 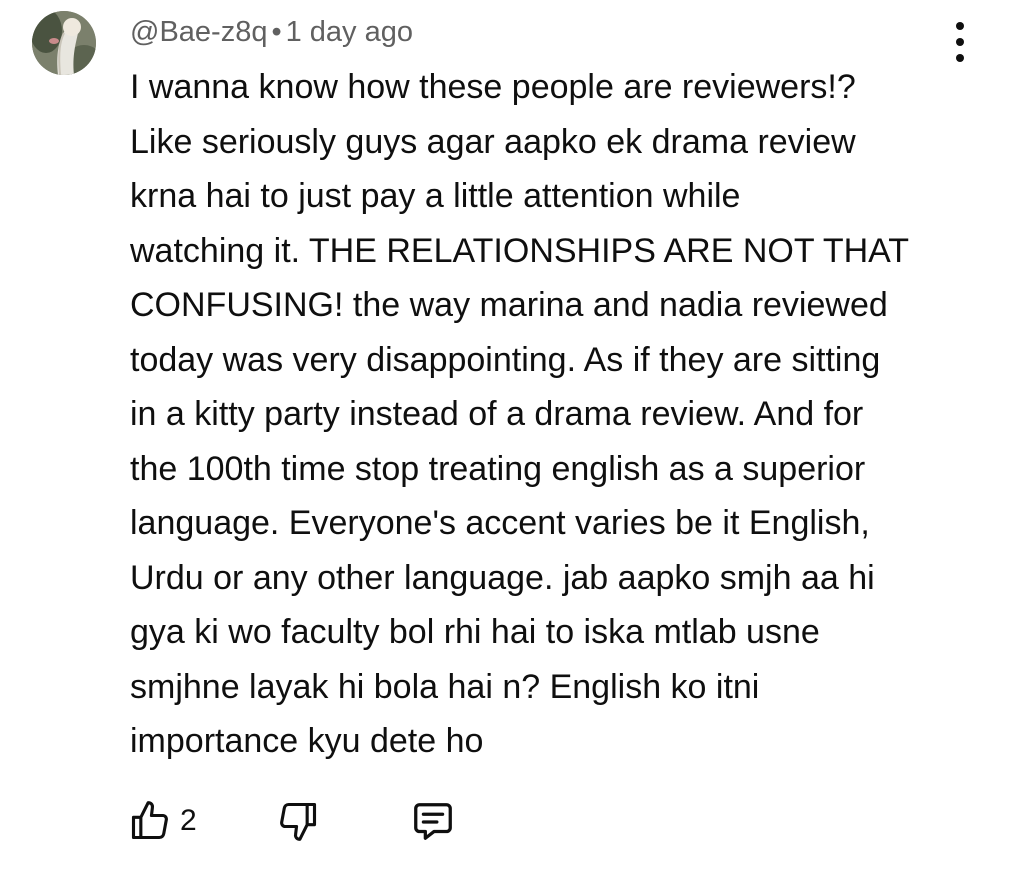 I want to click on reply-button, so click(x=433, y=821).